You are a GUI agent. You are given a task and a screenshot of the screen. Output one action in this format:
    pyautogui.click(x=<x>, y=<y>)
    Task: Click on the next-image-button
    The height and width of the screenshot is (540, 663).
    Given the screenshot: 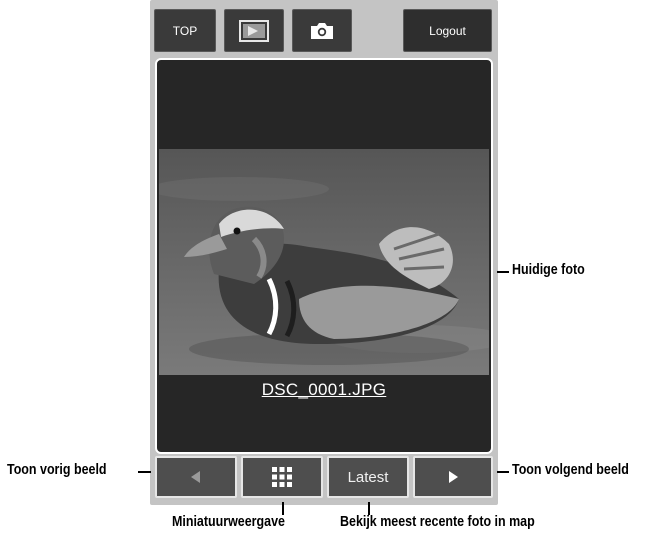 What is the action you would take?
    pyautogui.click(x=453, y=477)
    